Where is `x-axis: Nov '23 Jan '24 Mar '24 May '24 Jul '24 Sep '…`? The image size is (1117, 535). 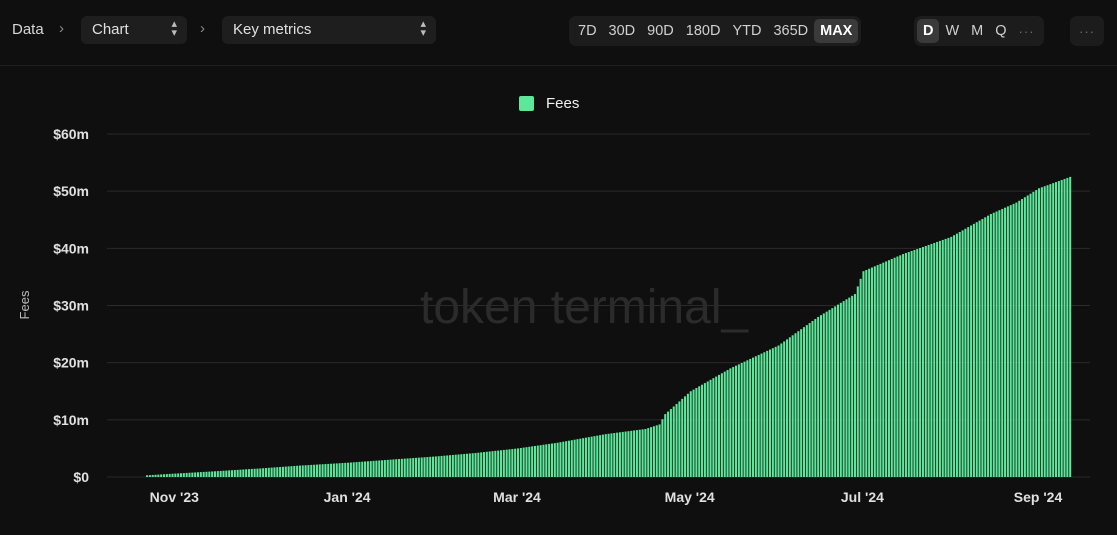 x-axis: Nov '23 Jan '24 Mar '24 May '24 Jul '24 Sep '… is located at coordinates (606, 497).